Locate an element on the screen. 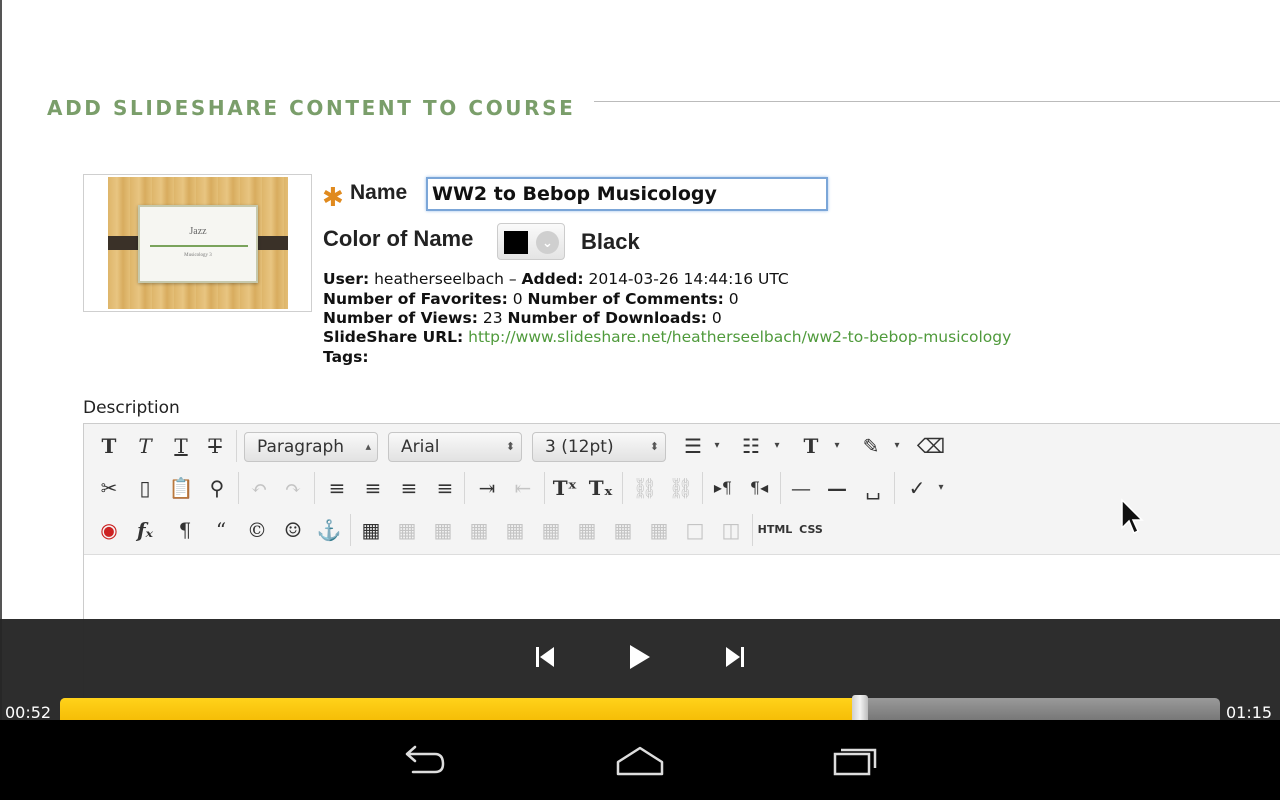  name-label: Name is located at coordinates (379, 192).